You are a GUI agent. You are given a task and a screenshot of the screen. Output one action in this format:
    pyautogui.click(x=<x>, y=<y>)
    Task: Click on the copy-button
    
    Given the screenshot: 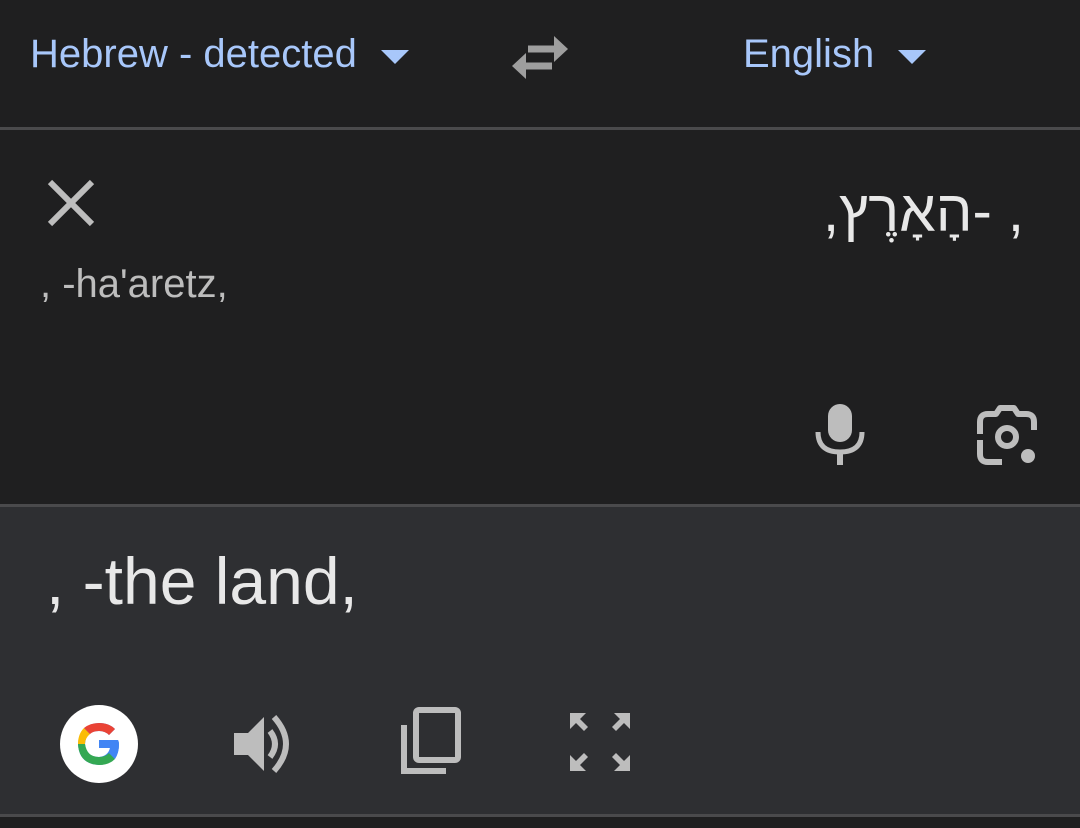 What is the action you would take?
    pyautogui.click(x=431, y=742)
    